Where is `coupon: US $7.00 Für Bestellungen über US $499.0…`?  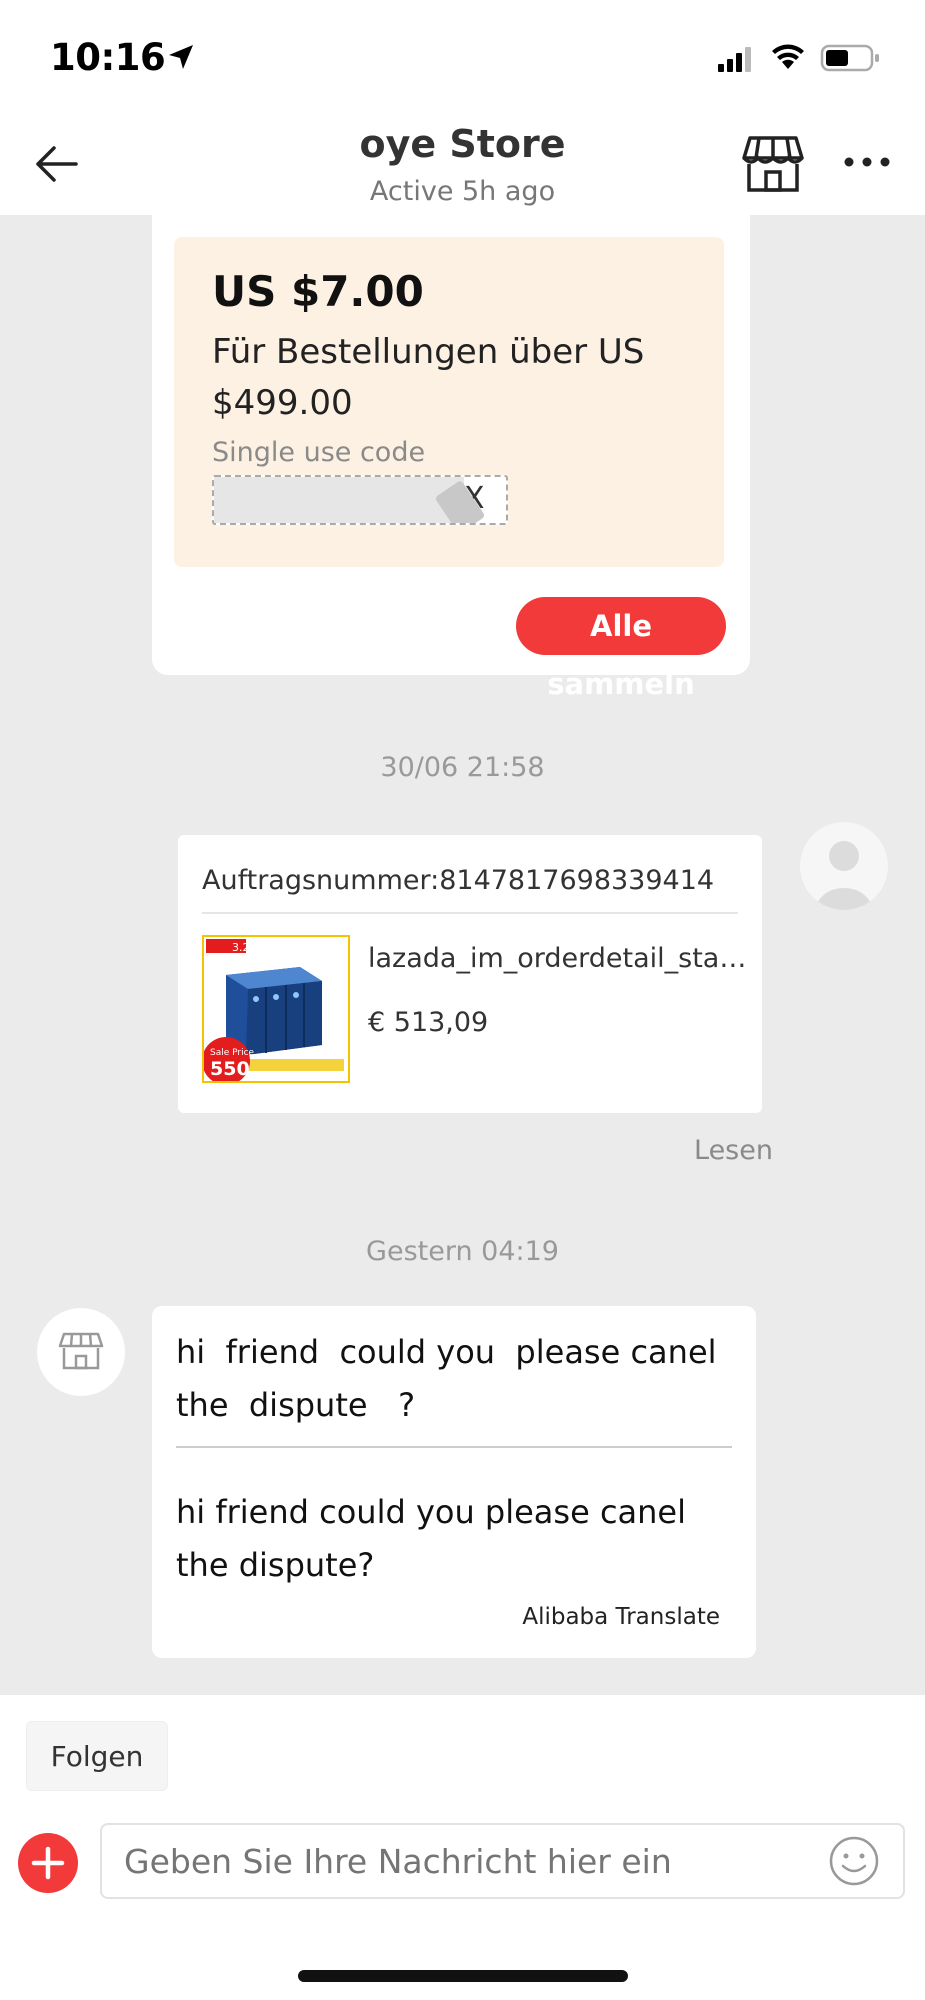 coupon: US $7.00 Für Bestellungen über US $499.0… is located at coordinates (449, 402).